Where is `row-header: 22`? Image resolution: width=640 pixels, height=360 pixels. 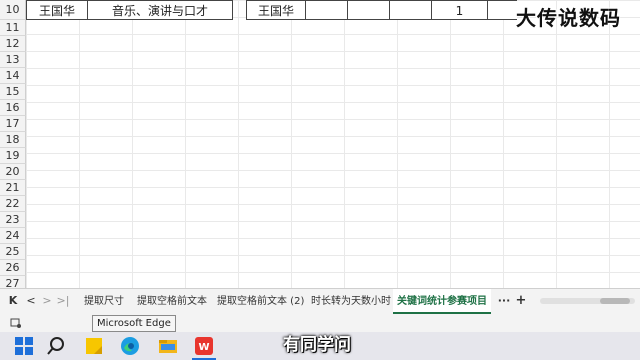 row-header: 22 is located at coordinates (13, 204).